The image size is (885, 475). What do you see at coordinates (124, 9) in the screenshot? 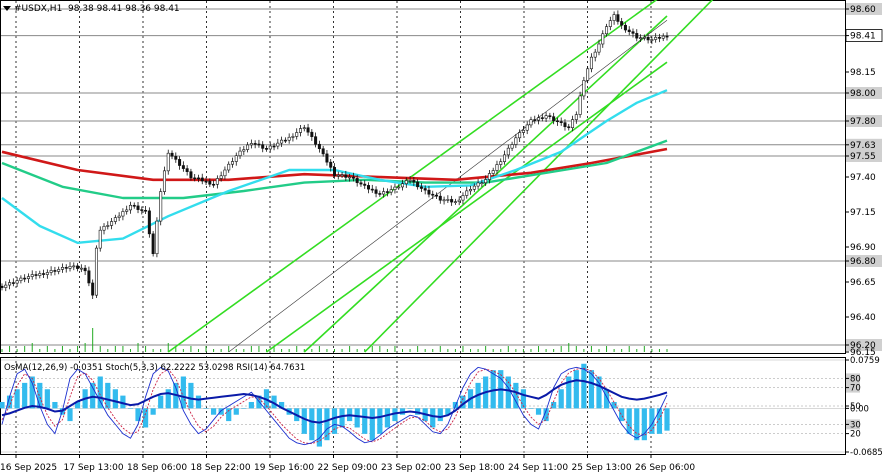
I see `ohlc-label: 98.38 98.41 98.36 98.41` at bounding box center [124, 9].